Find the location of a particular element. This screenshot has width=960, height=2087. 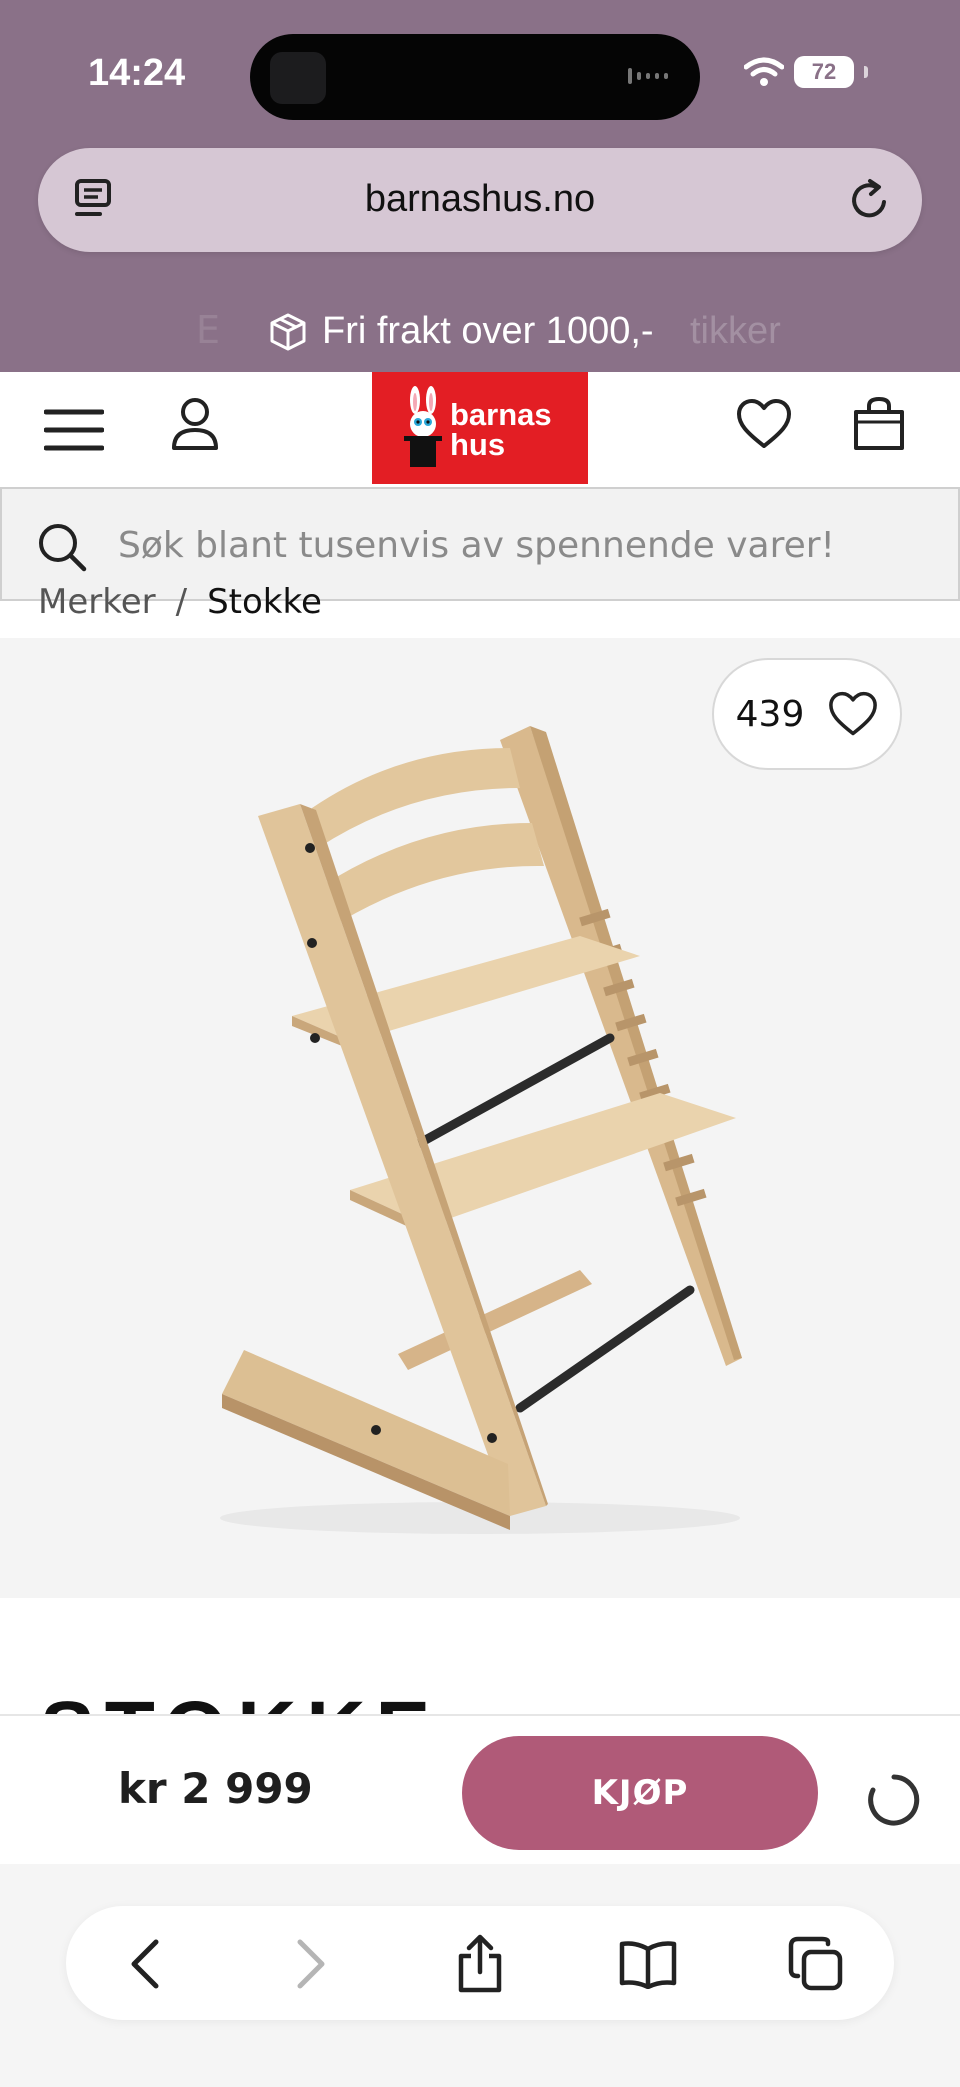

back-button is located at coordinates (144, 1964).